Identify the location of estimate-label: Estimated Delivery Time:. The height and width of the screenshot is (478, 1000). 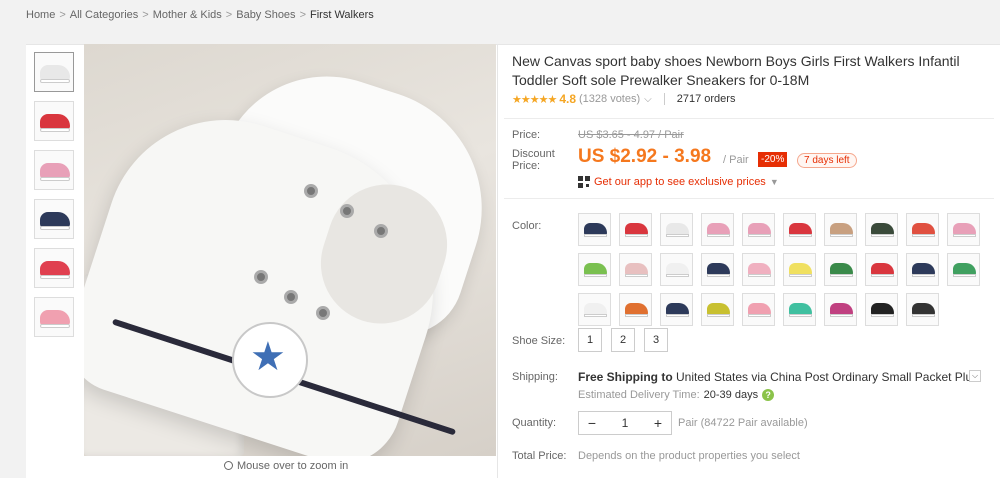
(639, 395).